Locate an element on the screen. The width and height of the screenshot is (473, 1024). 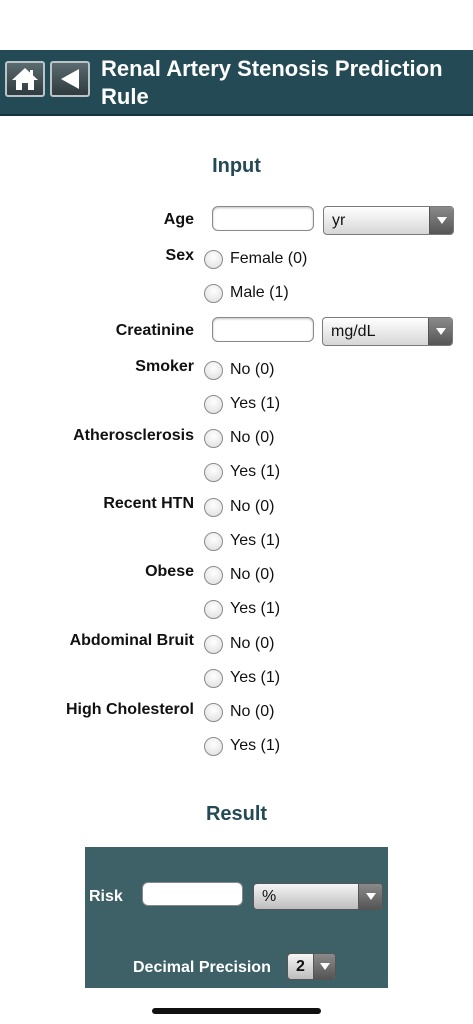
risk-output-field is located at coordinates (192, 894).